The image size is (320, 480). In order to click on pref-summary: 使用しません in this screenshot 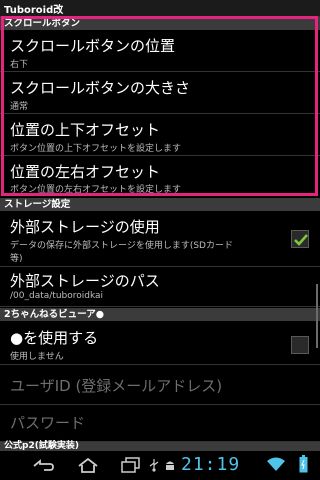, I will do `click(37, 357)`.